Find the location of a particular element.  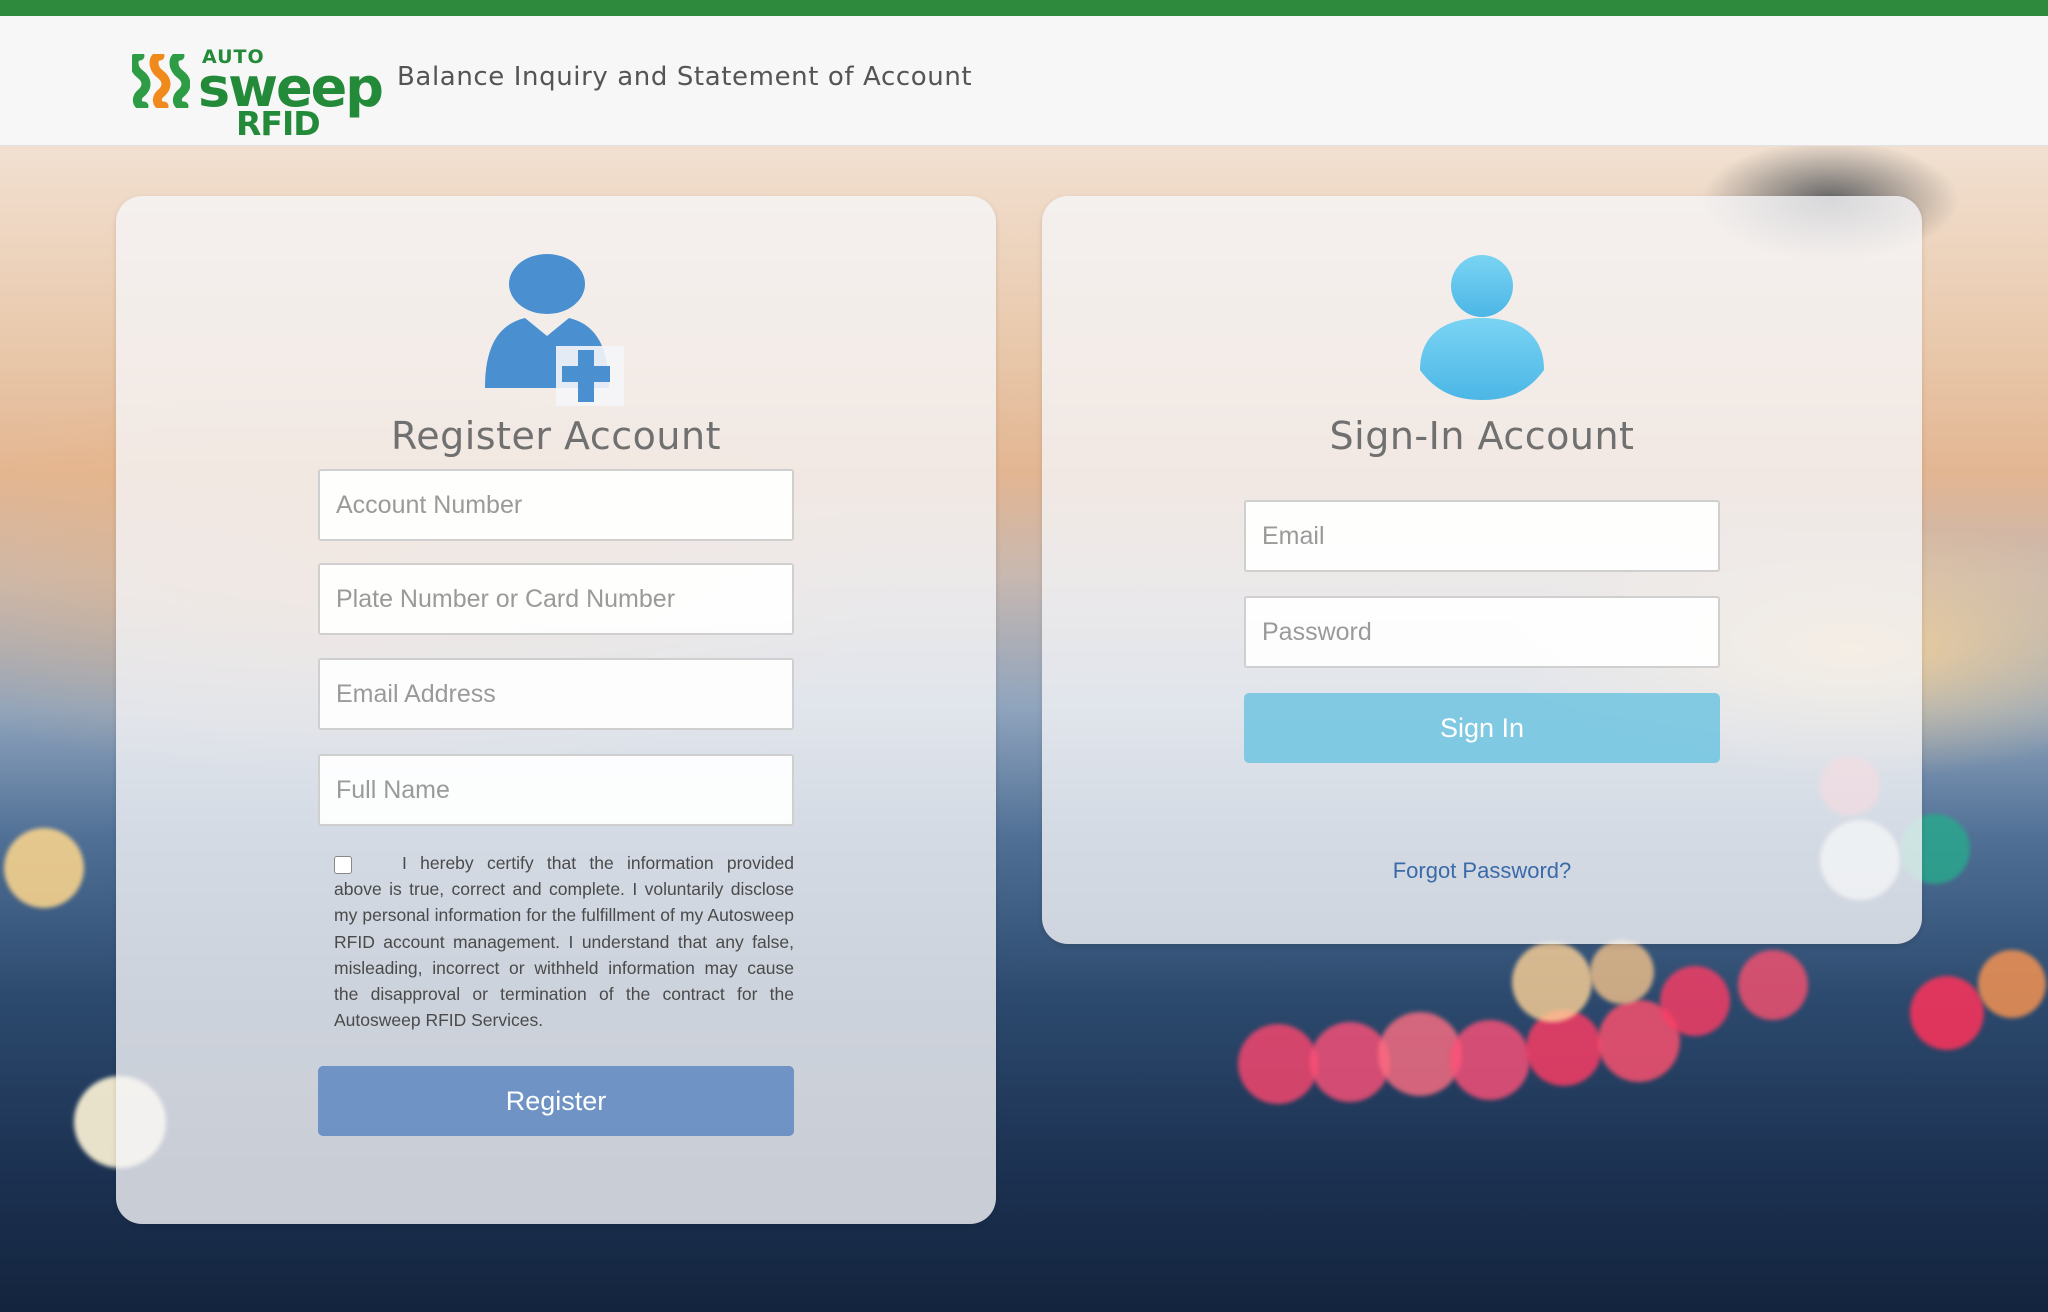

email-address-input is located at coordinates (556, 694).